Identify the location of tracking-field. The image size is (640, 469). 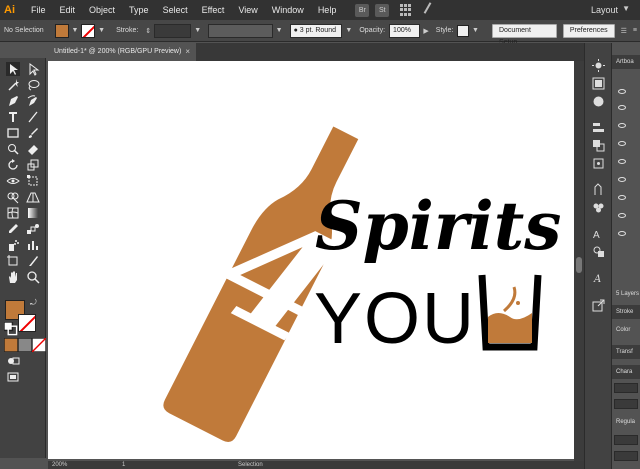
(626, 456).